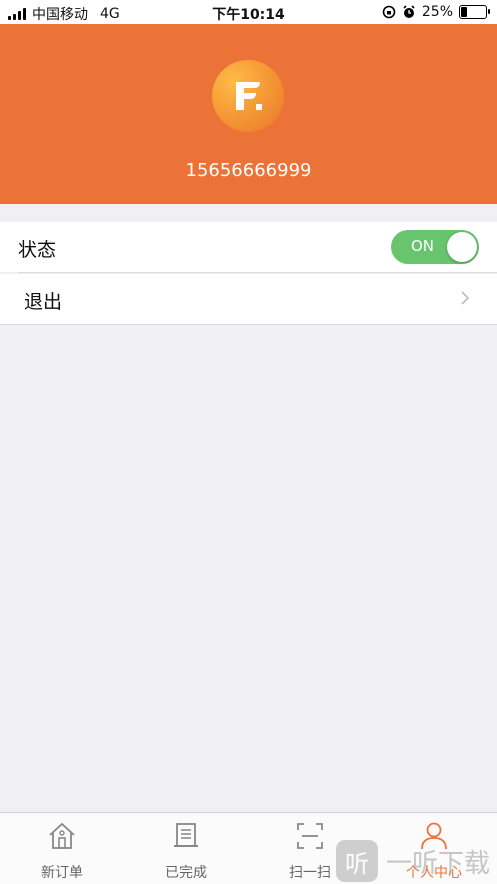 This screenshot has height=884, width=497. What do you see at coordinates (62, 873) in the screenshot?
I see `tab-label: 新订单` at bounding box center [62, 873].